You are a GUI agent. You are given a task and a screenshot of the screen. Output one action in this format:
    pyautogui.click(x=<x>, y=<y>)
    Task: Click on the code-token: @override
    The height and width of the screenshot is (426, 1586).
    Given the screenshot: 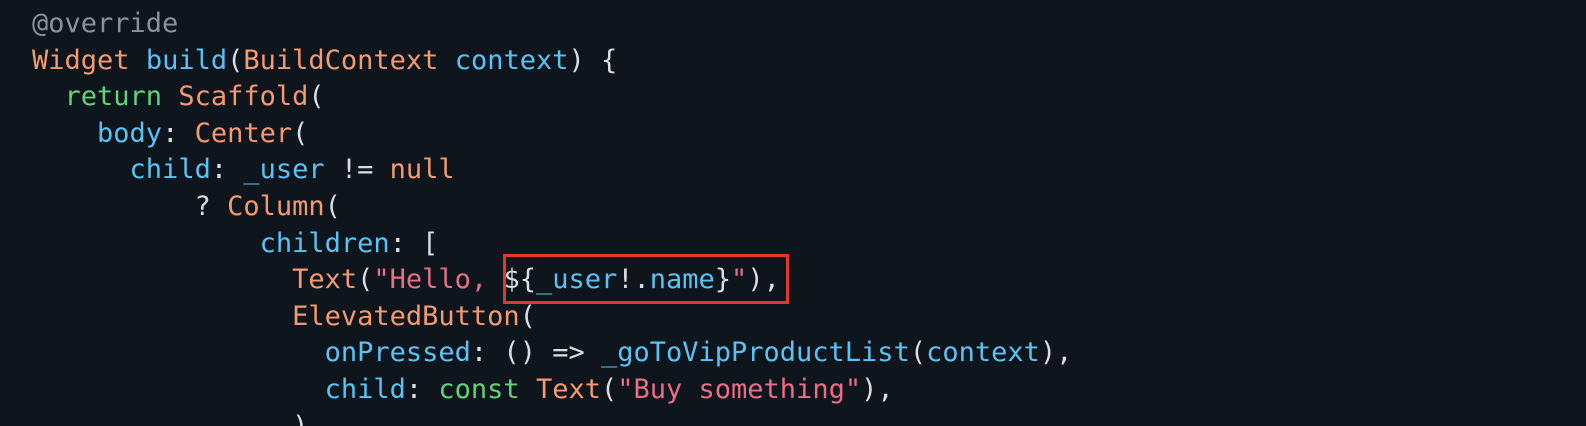 What is the action you would take?
    pyautogui.click(x=105, y=23)
    